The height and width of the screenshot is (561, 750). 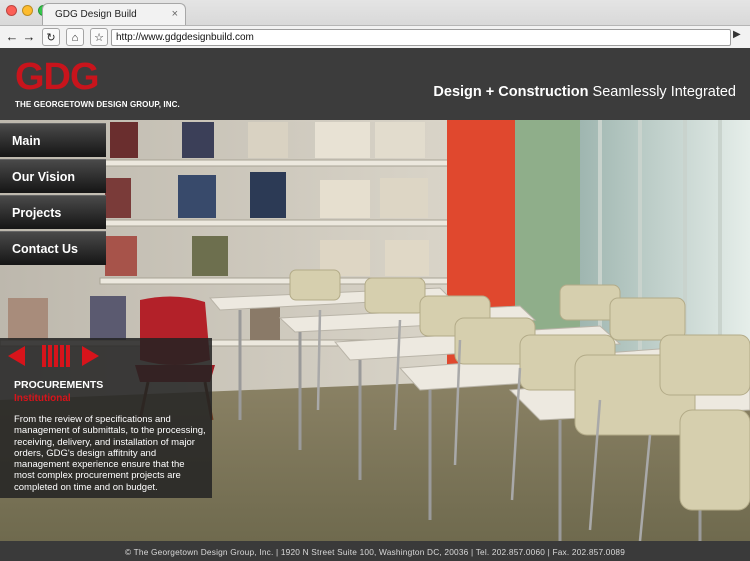 I want to click on gdg-logo: GDG, so click(x=57, y=77).